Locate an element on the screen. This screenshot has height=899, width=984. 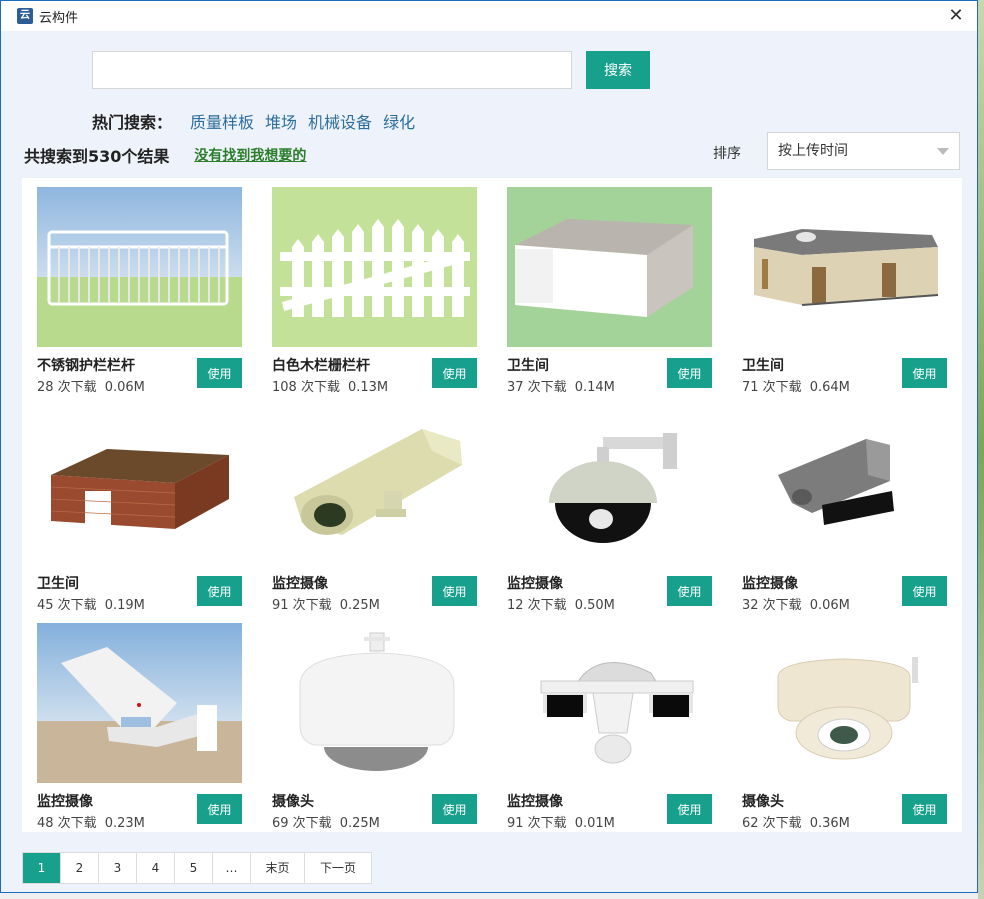
thumbnail-brick-restroom-image is located at coordinates (139, 485).